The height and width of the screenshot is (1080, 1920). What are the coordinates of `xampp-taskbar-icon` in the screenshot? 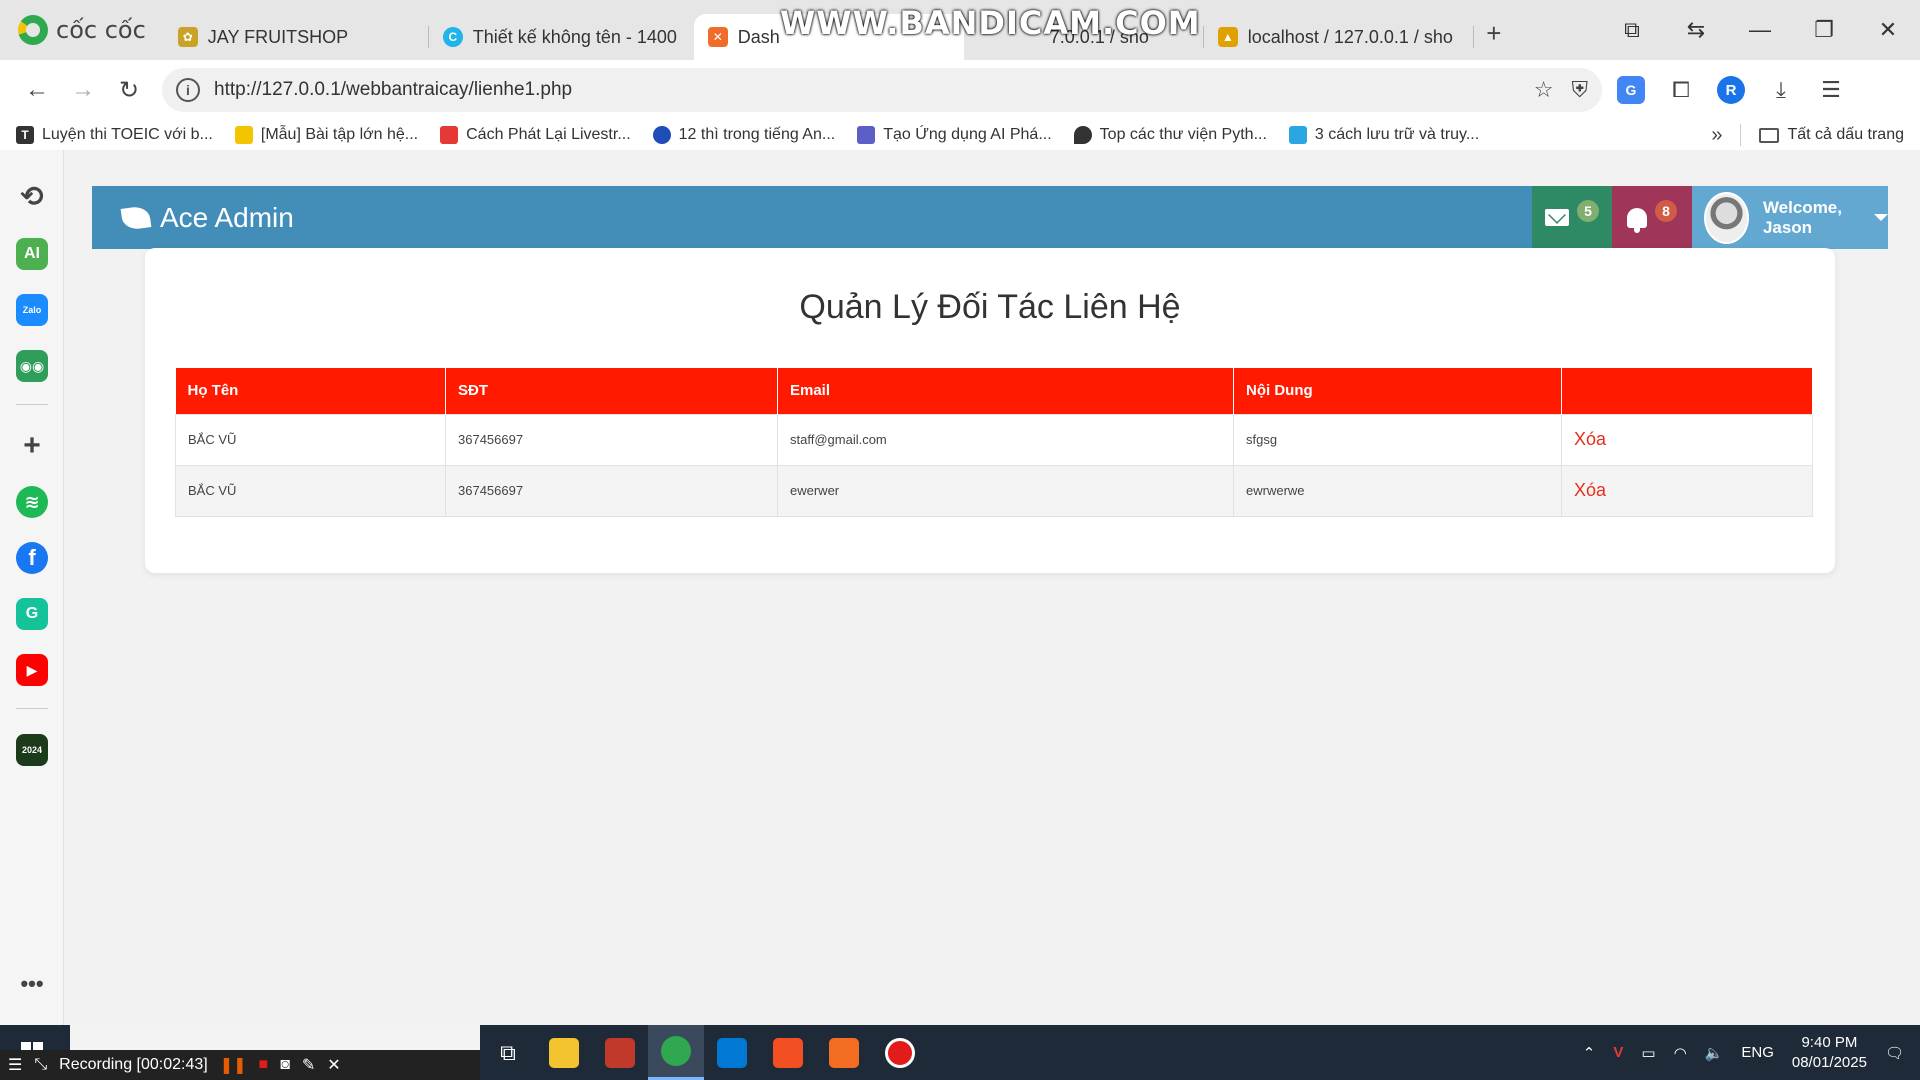 It's located at (844, 1052).